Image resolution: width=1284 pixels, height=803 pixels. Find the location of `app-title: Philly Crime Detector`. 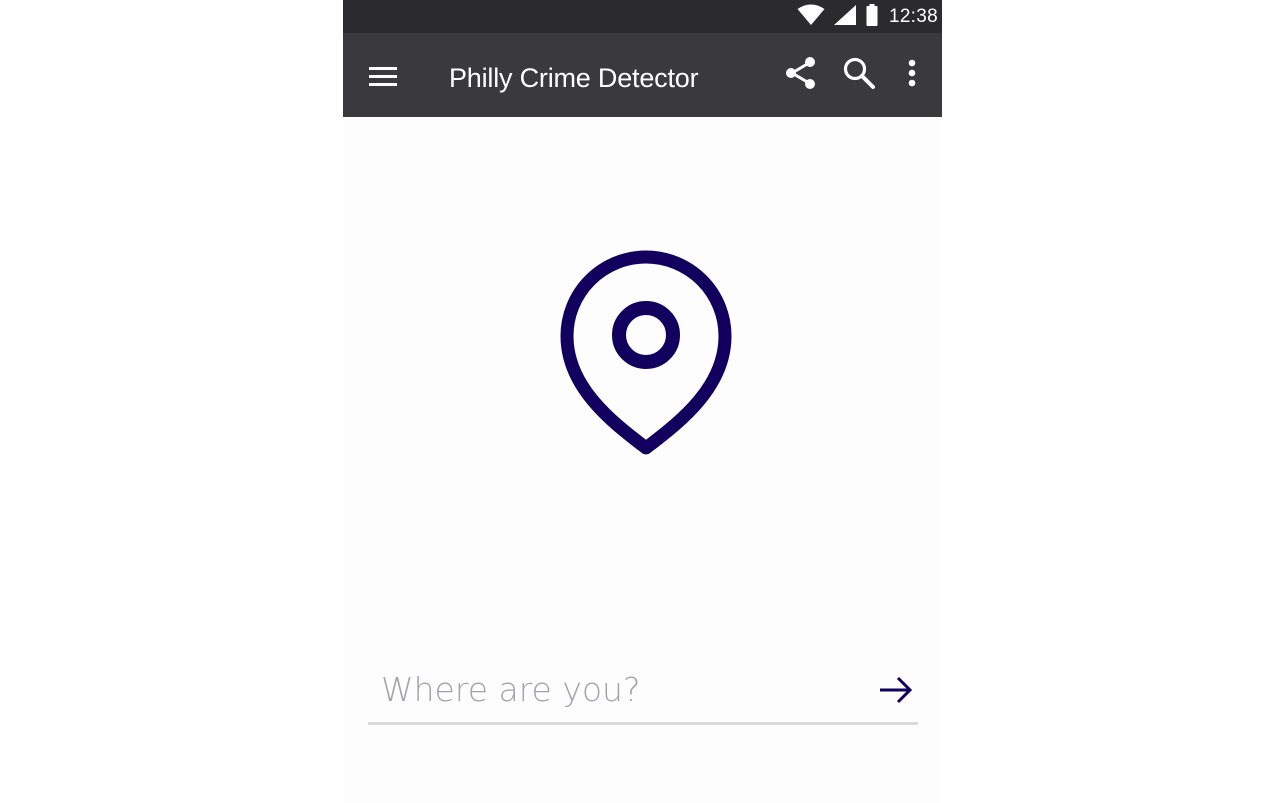

app-title: Philly Crime Detector is located at coordinates (574, 78).